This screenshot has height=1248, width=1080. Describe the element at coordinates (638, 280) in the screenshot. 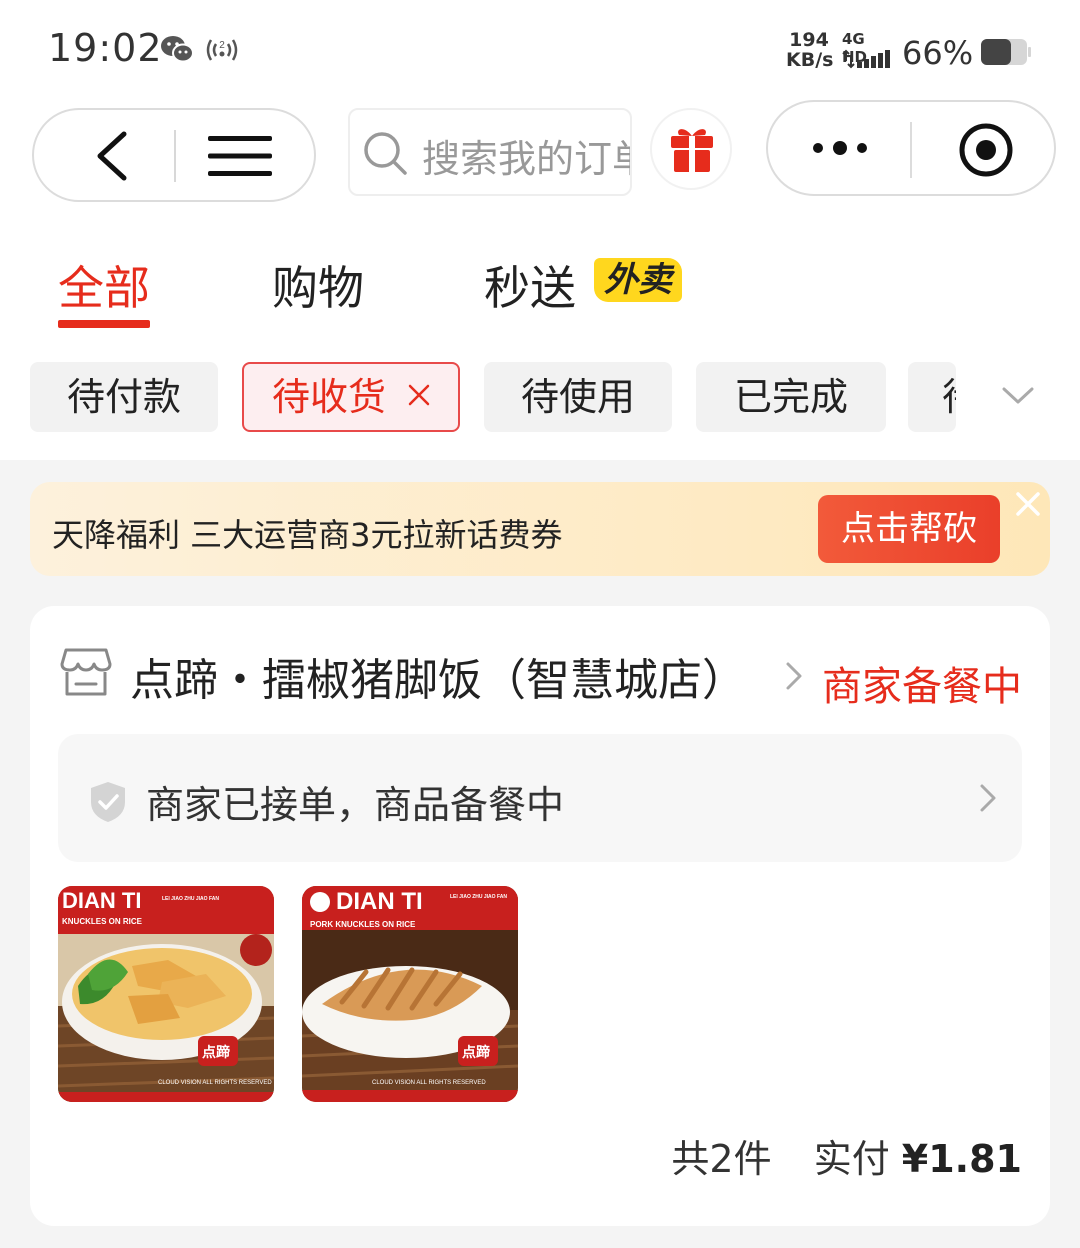

I see `takeout-badge: 外卖` at that location.